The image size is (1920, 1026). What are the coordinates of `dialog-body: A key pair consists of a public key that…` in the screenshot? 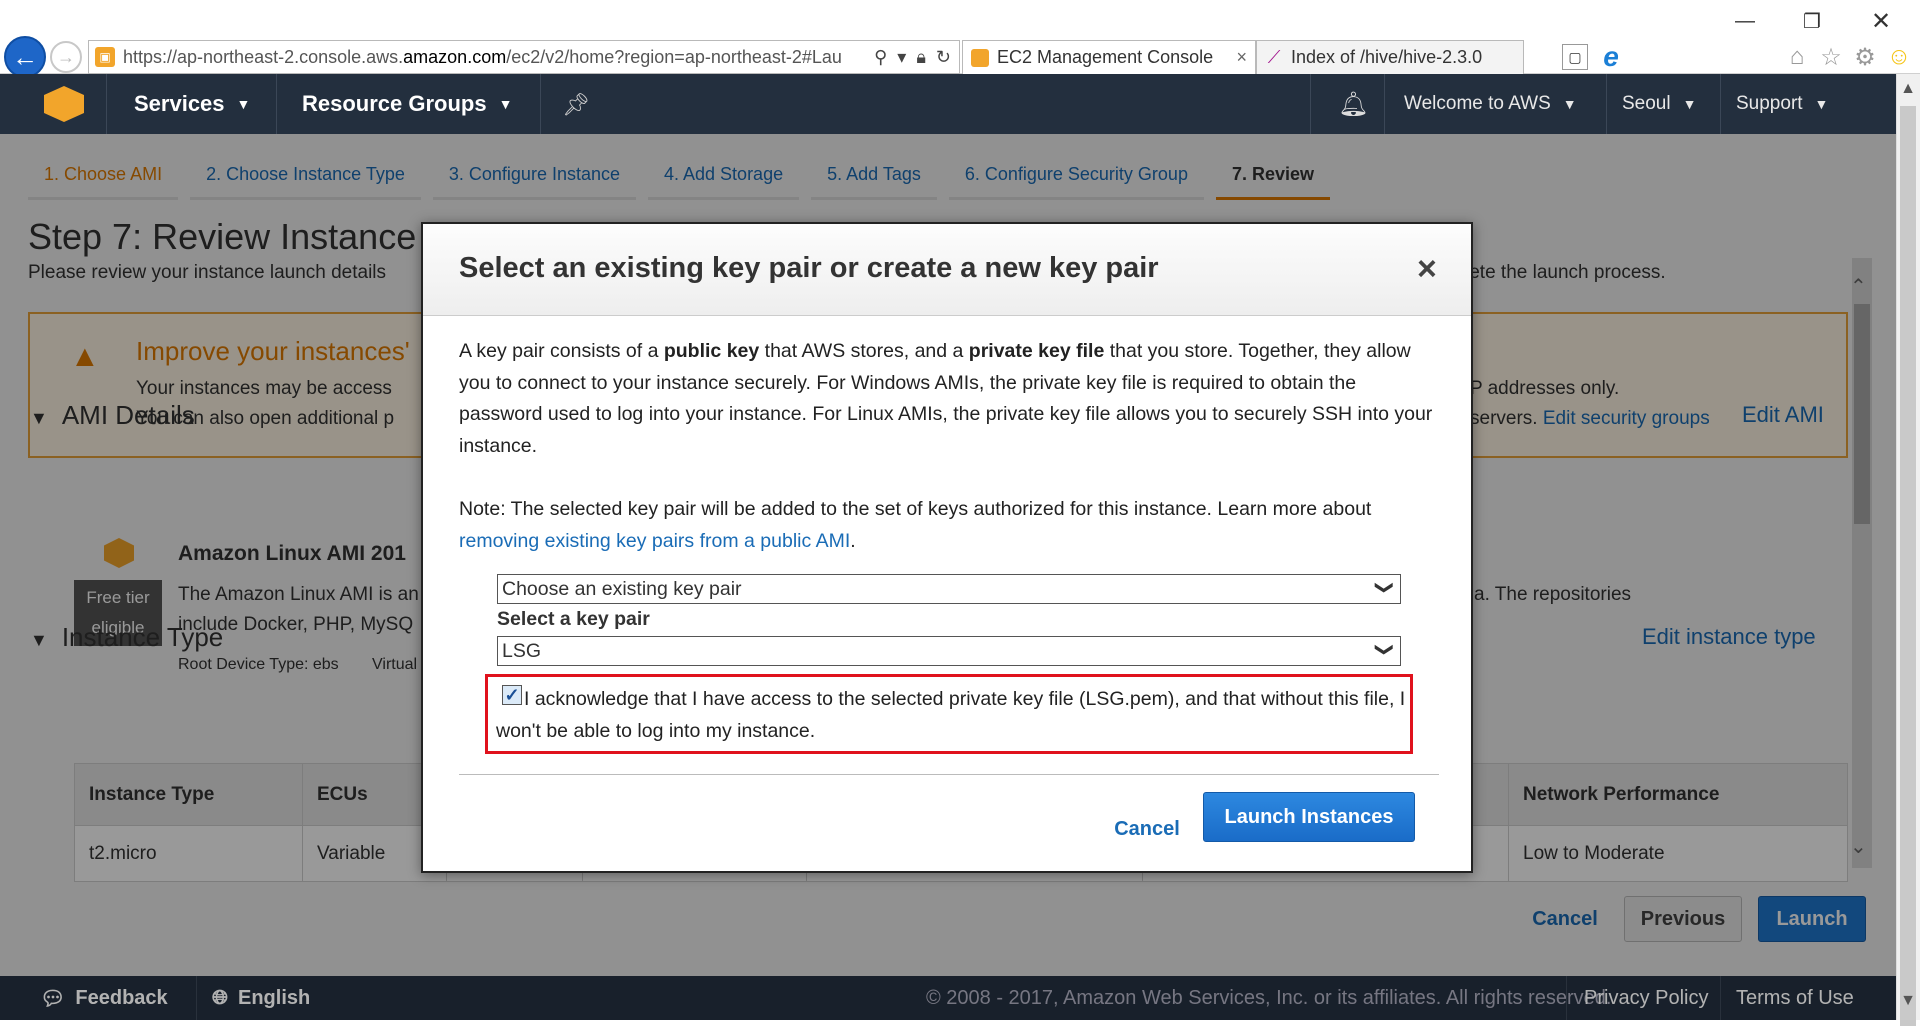 It's located at (949, 462).